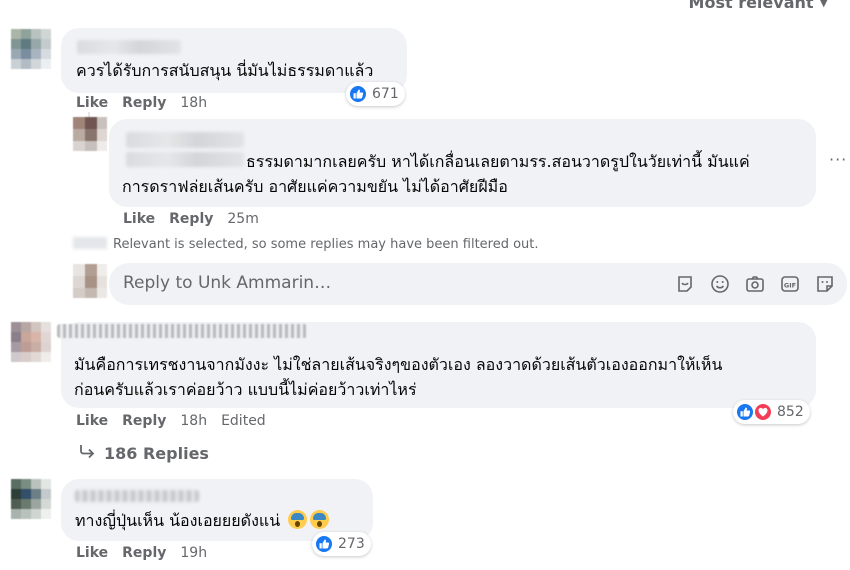  I want to click on view-replies-button: 186 Replies, so click(143, 453).